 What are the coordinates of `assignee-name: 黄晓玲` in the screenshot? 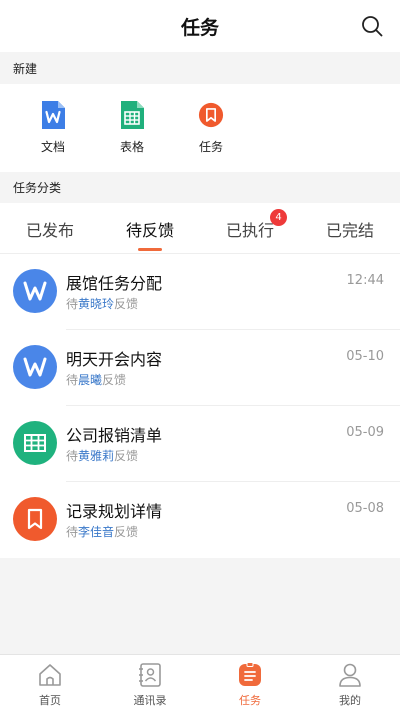 It's located at (96, 304).